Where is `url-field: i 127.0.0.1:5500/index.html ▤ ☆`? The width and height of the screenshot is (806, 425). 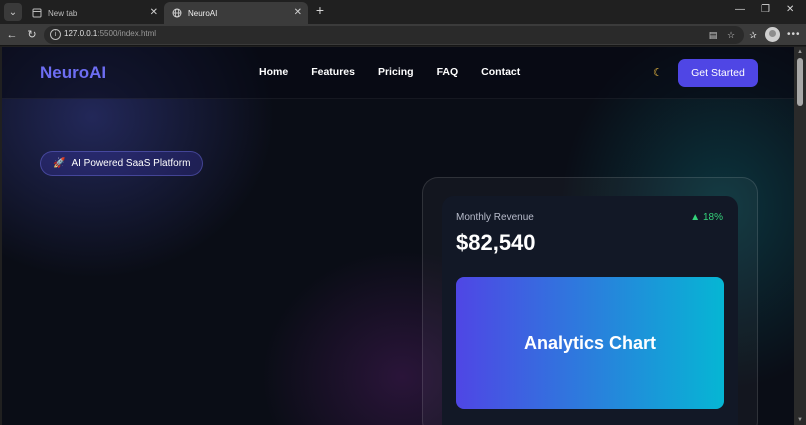
url-field: i 127.0.0.1:5500/index.html ▤ ☆ is located at coordinates (394, 35).